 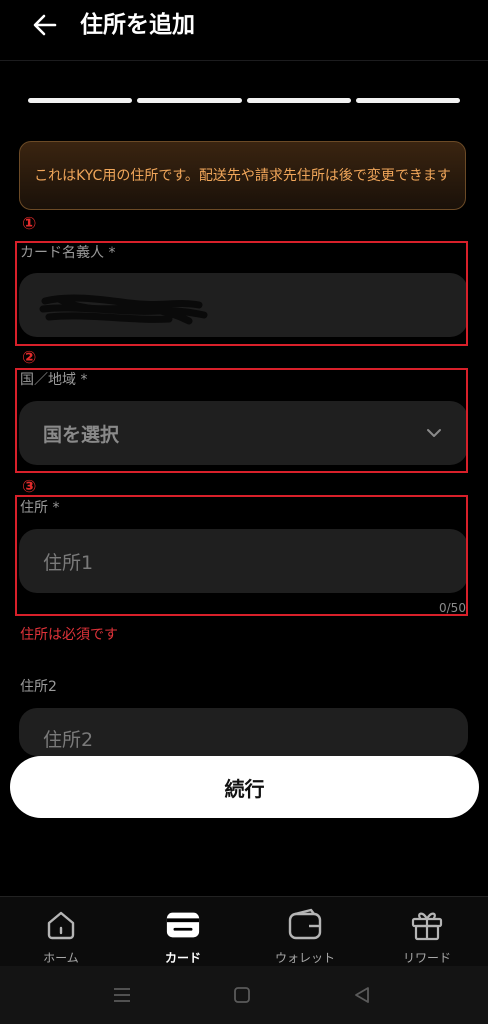 I want to click on annotation-marker-2: ②, so click(x=29, y=358).